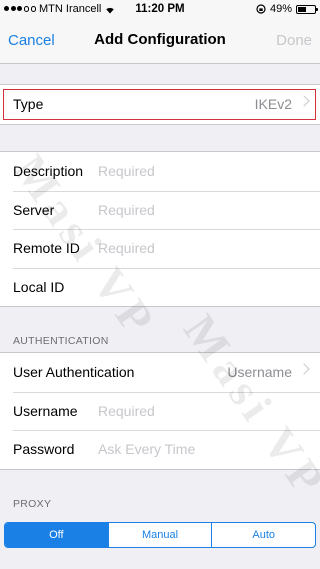 This screenshot has height=569, width=320. What do you see at coordinates (48, 171) in the screenshot?
I see `description-label: Description` at bounding box center [48, 171].